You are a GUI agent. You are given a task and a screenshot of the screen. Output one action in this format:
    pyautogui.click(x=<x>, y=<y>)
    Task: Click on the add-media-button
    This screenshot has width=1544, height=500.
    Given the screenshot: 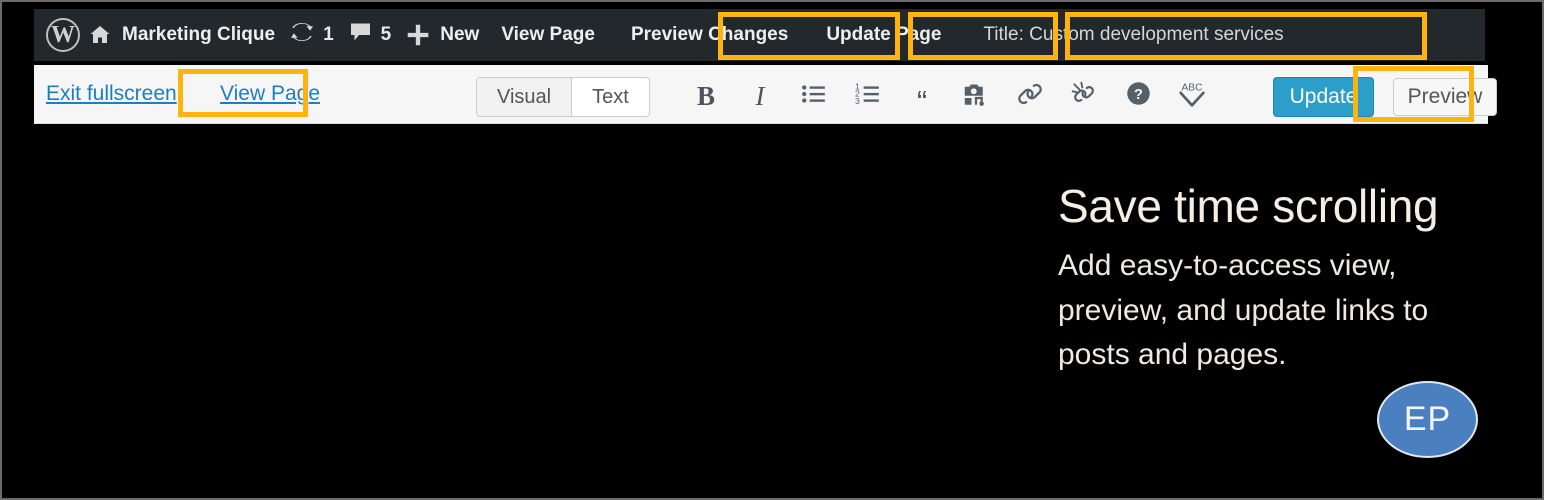 What is the action you would take?
    pyautogui.click(x=976, y=96)
    